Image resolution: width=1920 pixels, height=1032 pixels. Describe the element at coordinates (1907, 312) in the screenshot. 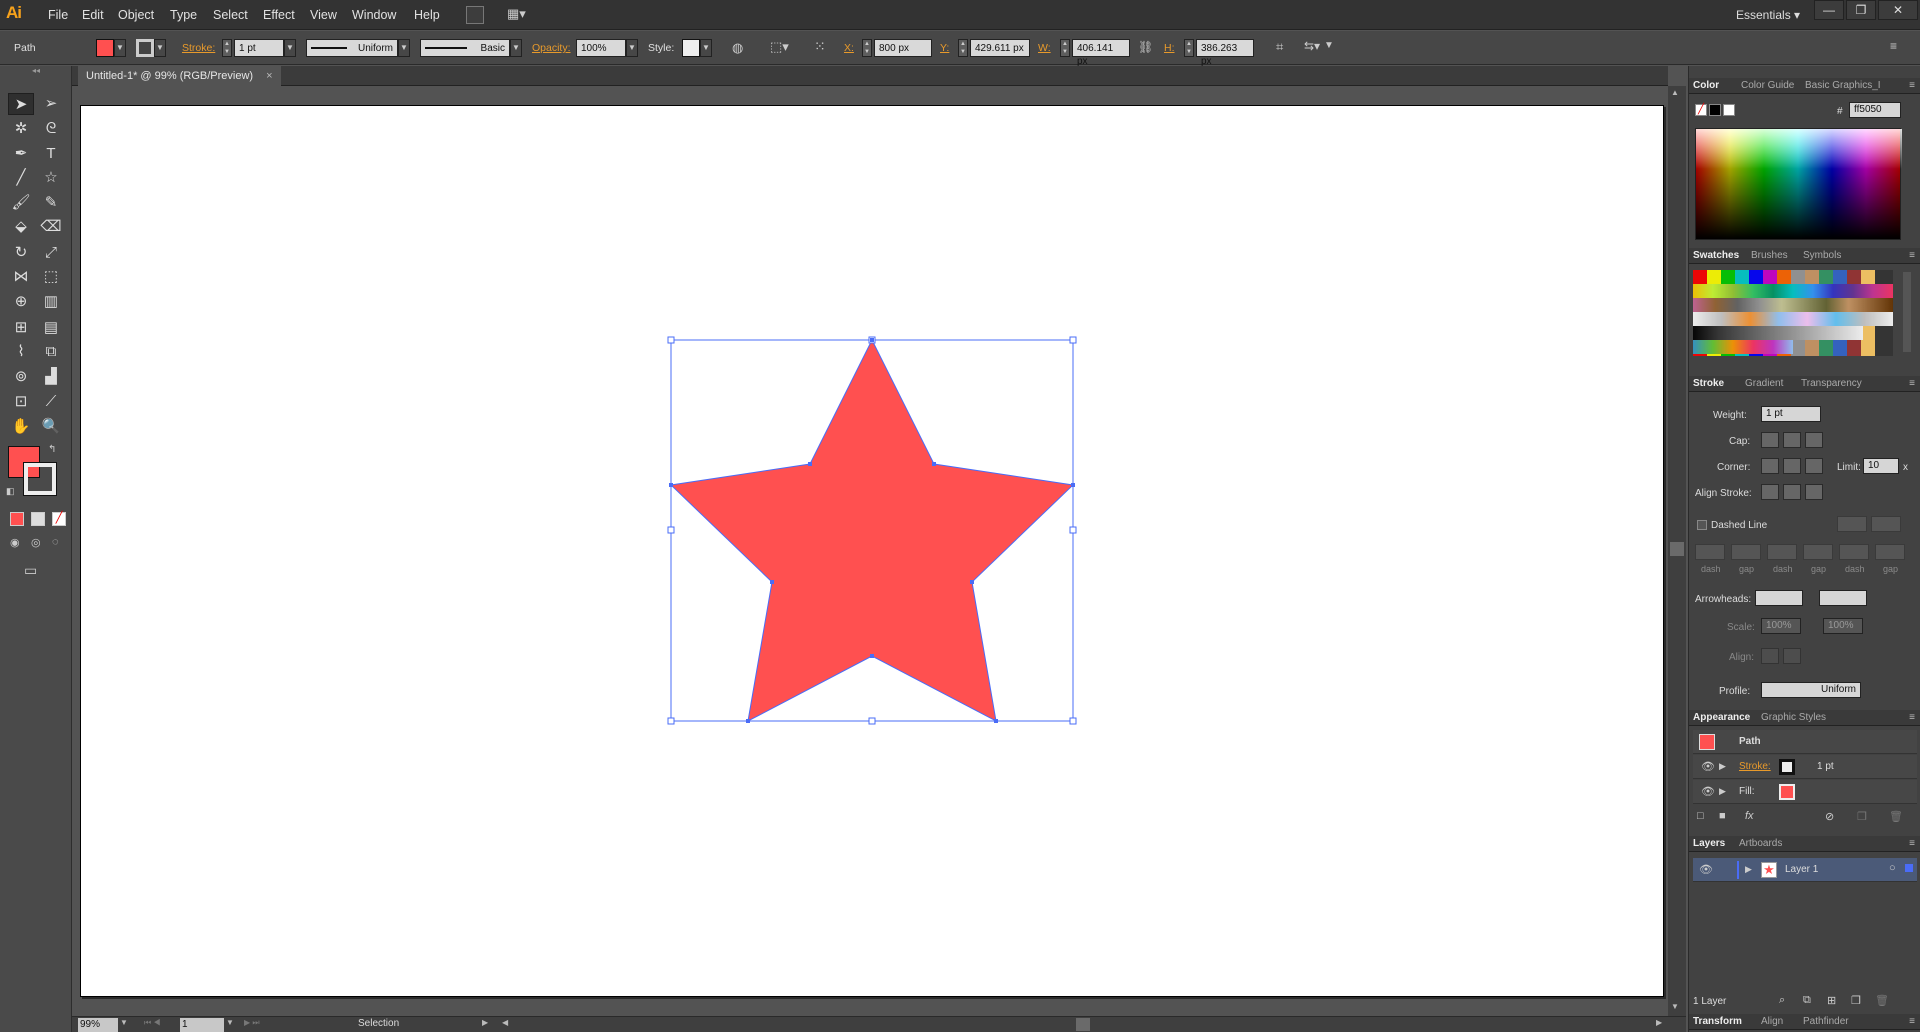

I see `swatches-scrollbar` at that location.